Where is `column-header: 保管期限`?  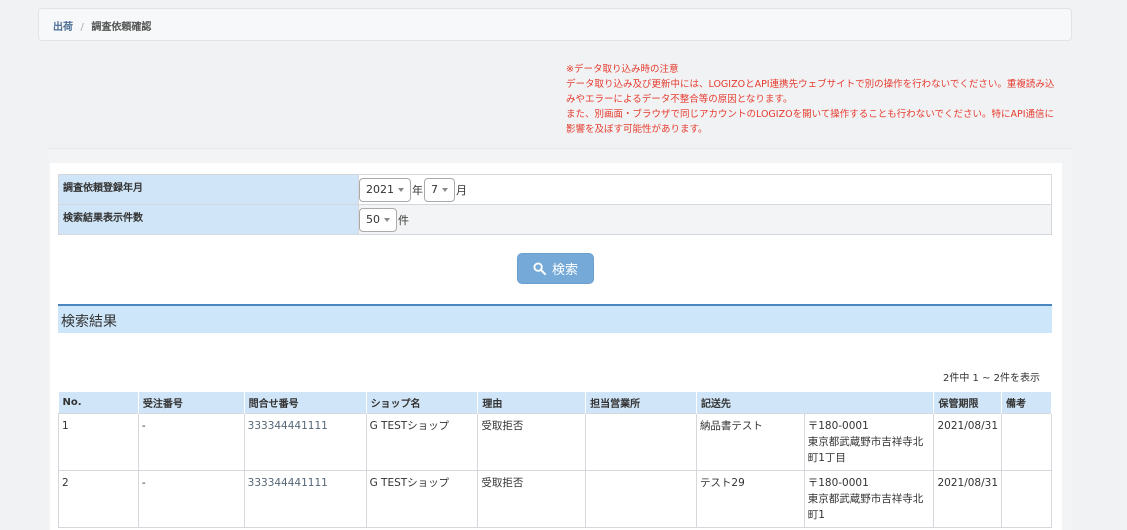
column-header: 保管期限 is located at coordinates (968, 403).